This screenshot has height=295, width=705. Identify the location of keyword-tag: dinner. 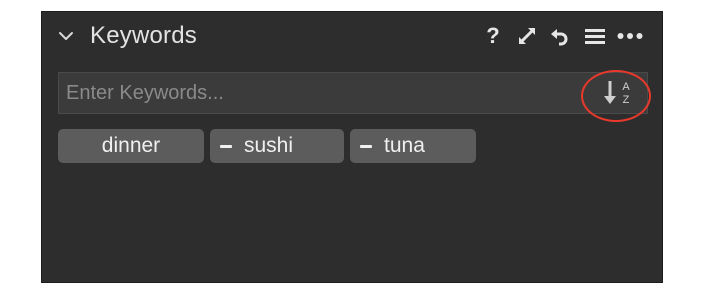
(131, 146).